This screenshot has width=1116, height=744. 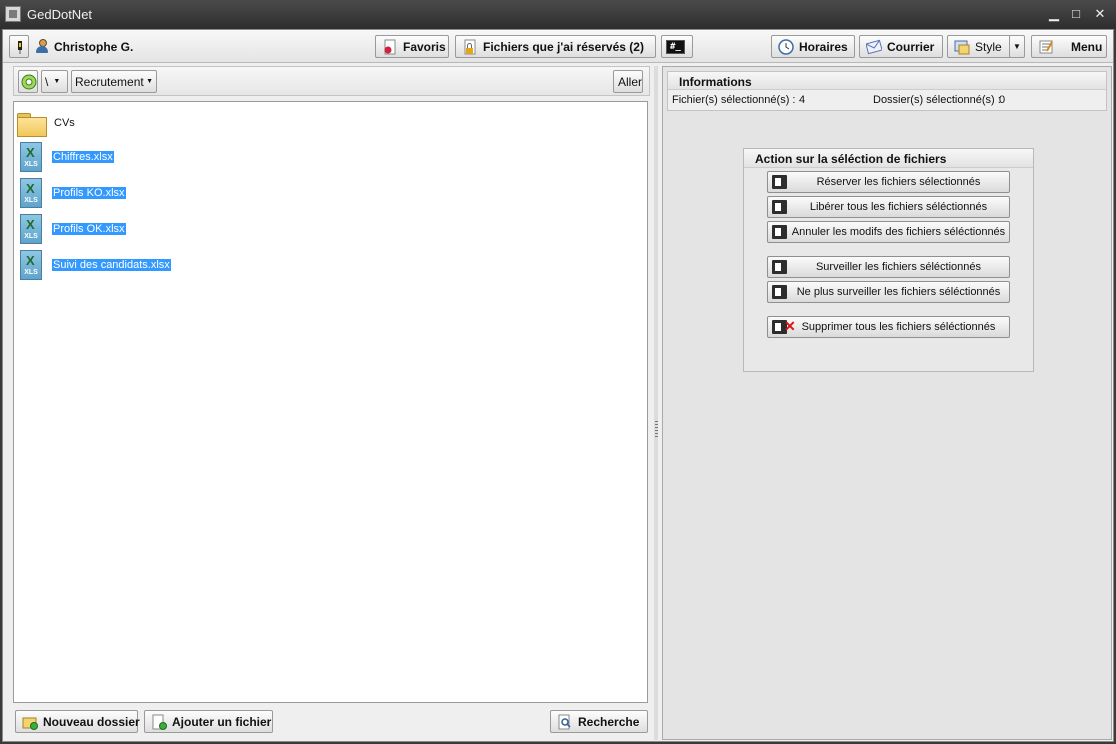 I want to click on courrier-label: Courrier, so click(x=911, y=46).